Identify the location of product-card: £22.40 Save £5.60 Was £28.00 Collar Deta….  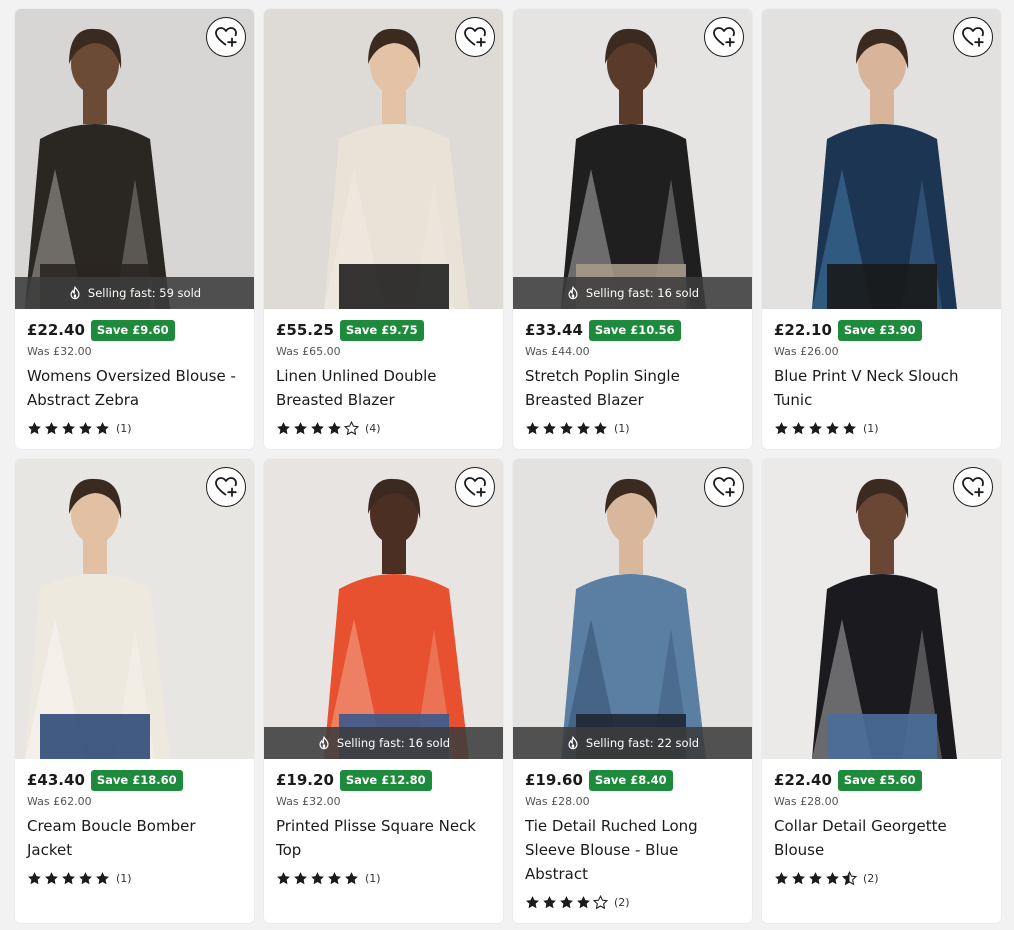
(881, 691).